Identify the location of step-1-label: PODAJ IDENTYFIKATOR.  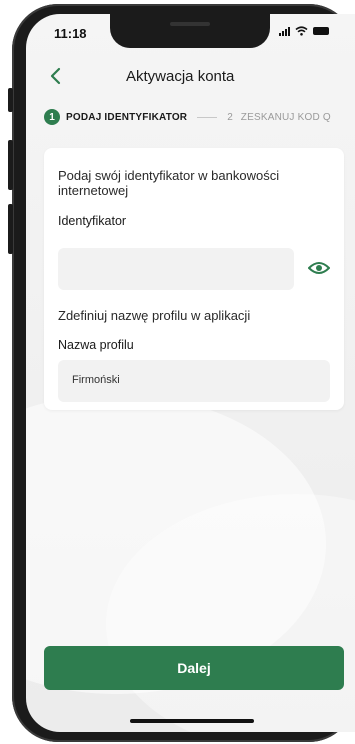
(127, 117).